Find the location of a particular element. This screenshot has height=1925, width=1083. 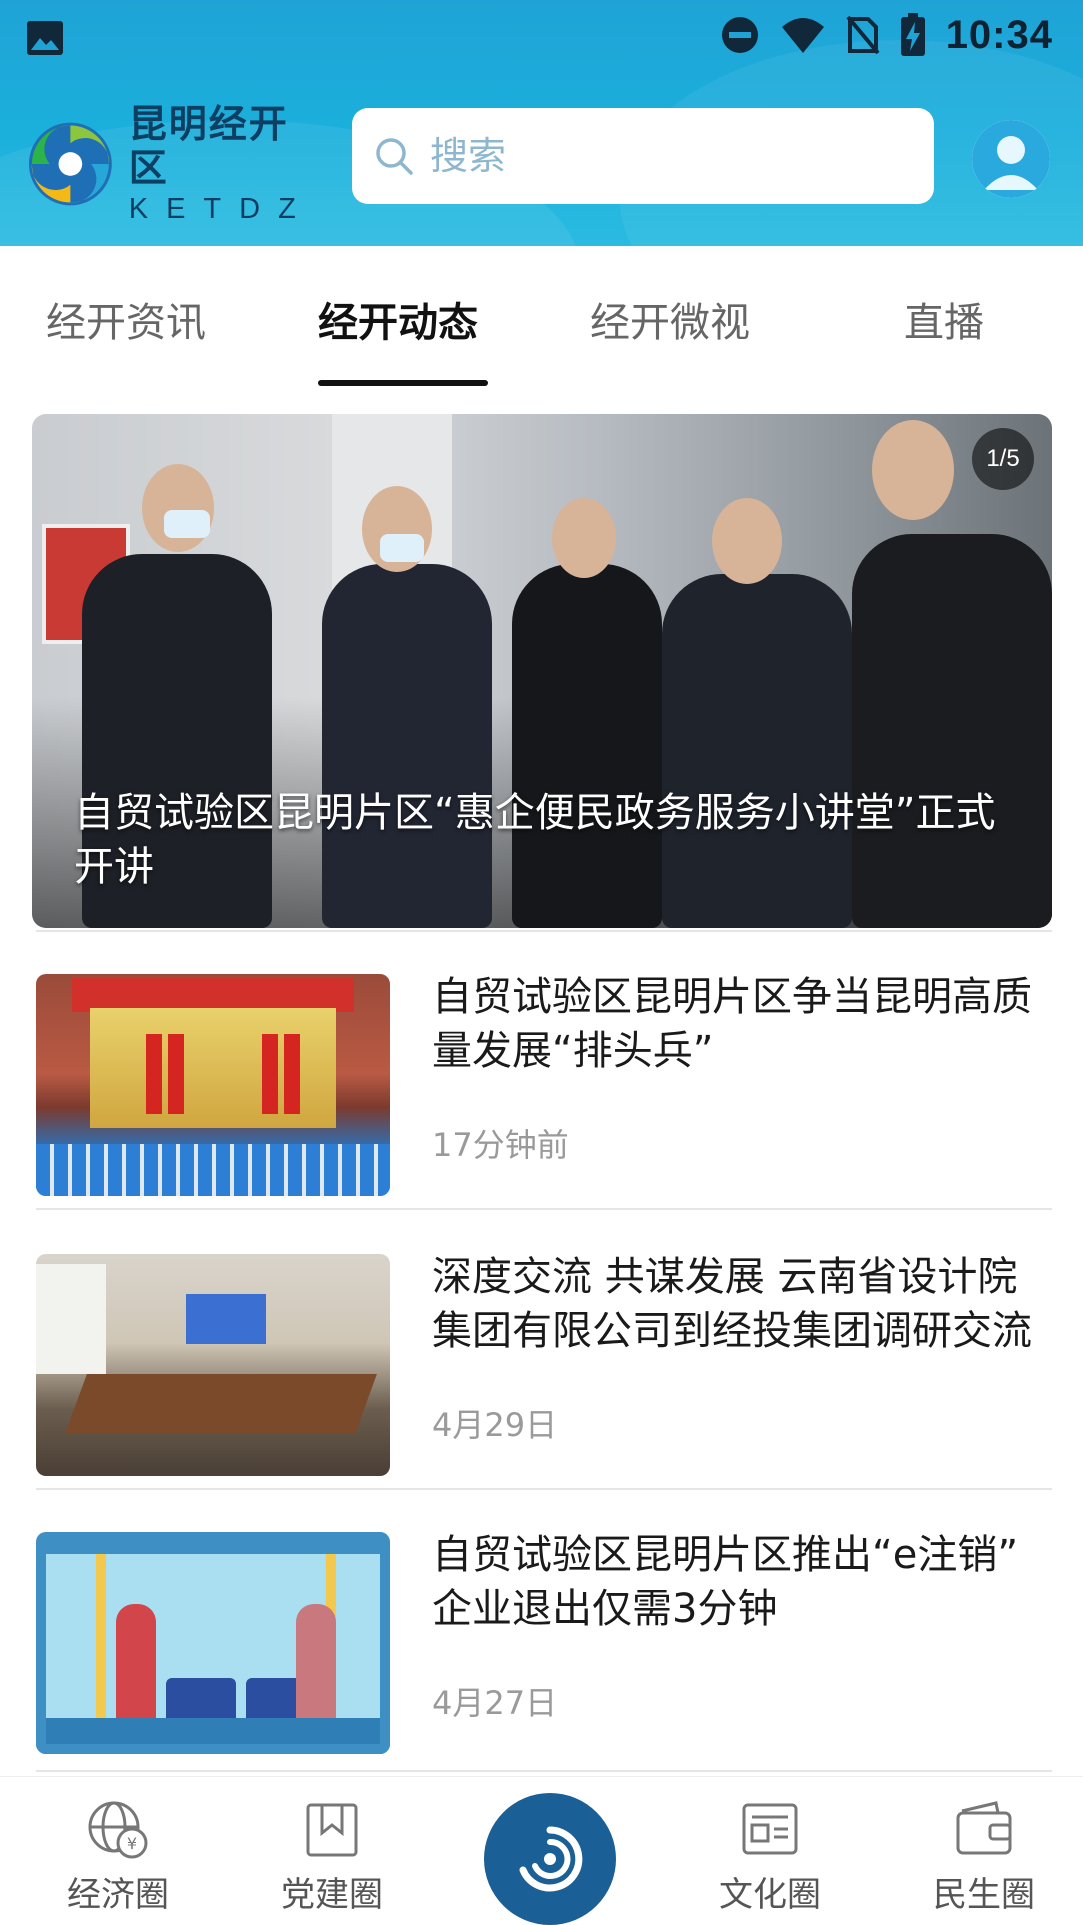

active-tab-indicator is located at coordinates (403, 383).